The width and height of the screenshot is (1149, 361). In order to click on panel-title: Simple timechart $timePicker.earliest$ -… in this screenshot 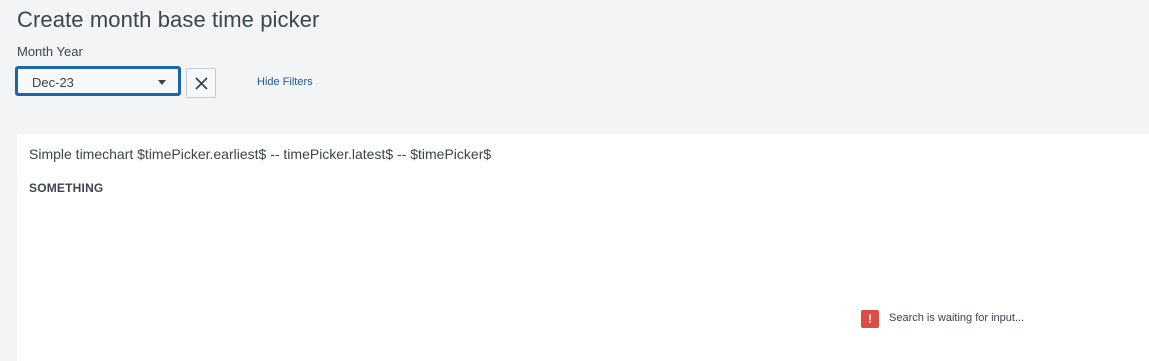, I will do `click(260, 154)`.